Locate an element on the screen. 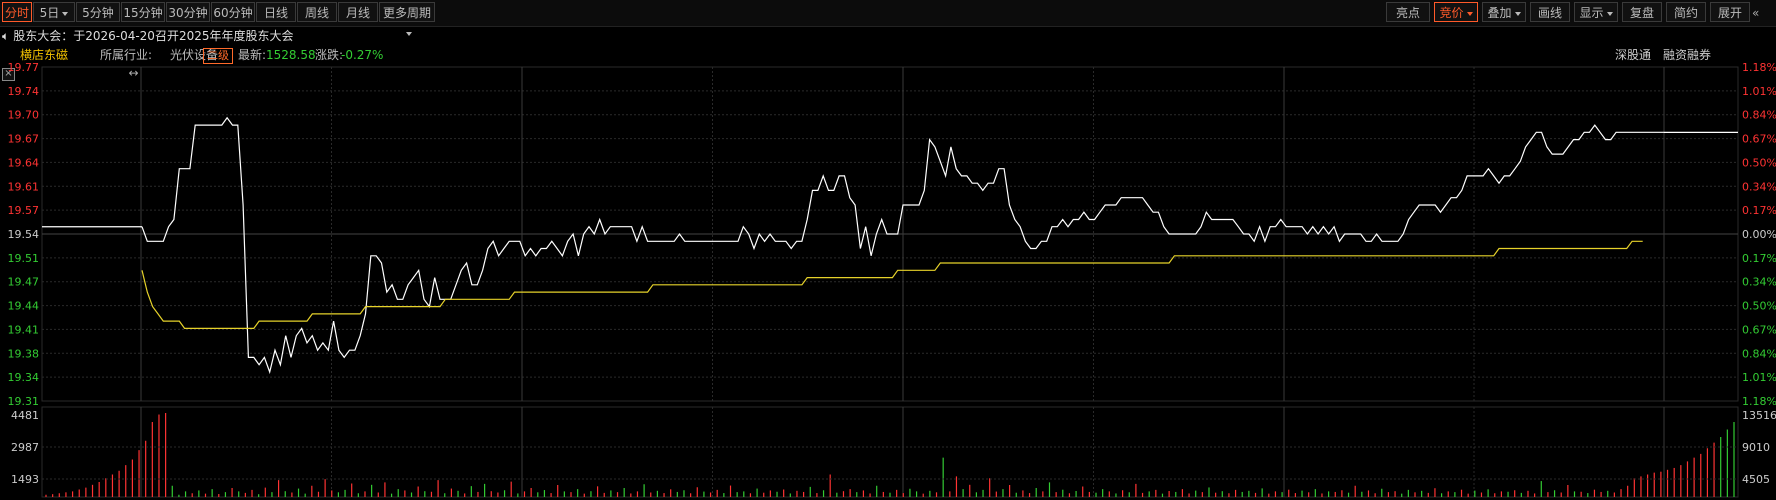  price-tick-label: 19.77 is located at coordinates (24, 67).